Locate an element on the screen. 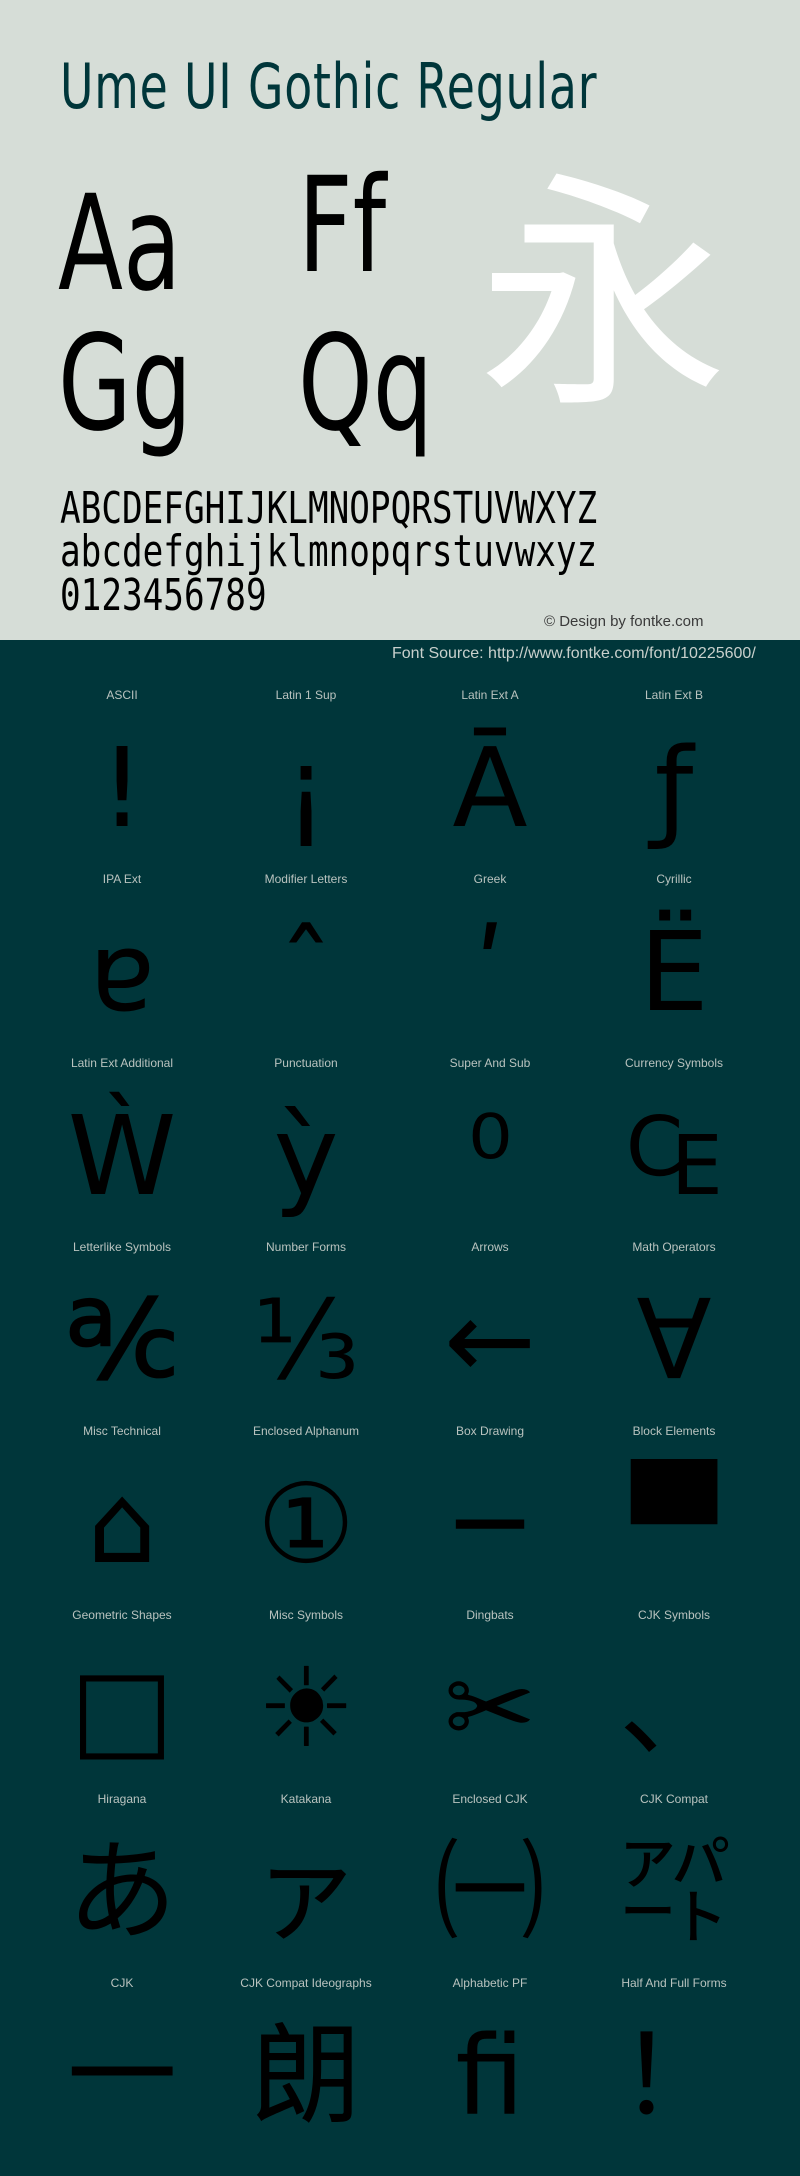  block-sample-glyph: ʹ is located at coordinates (490, 972).